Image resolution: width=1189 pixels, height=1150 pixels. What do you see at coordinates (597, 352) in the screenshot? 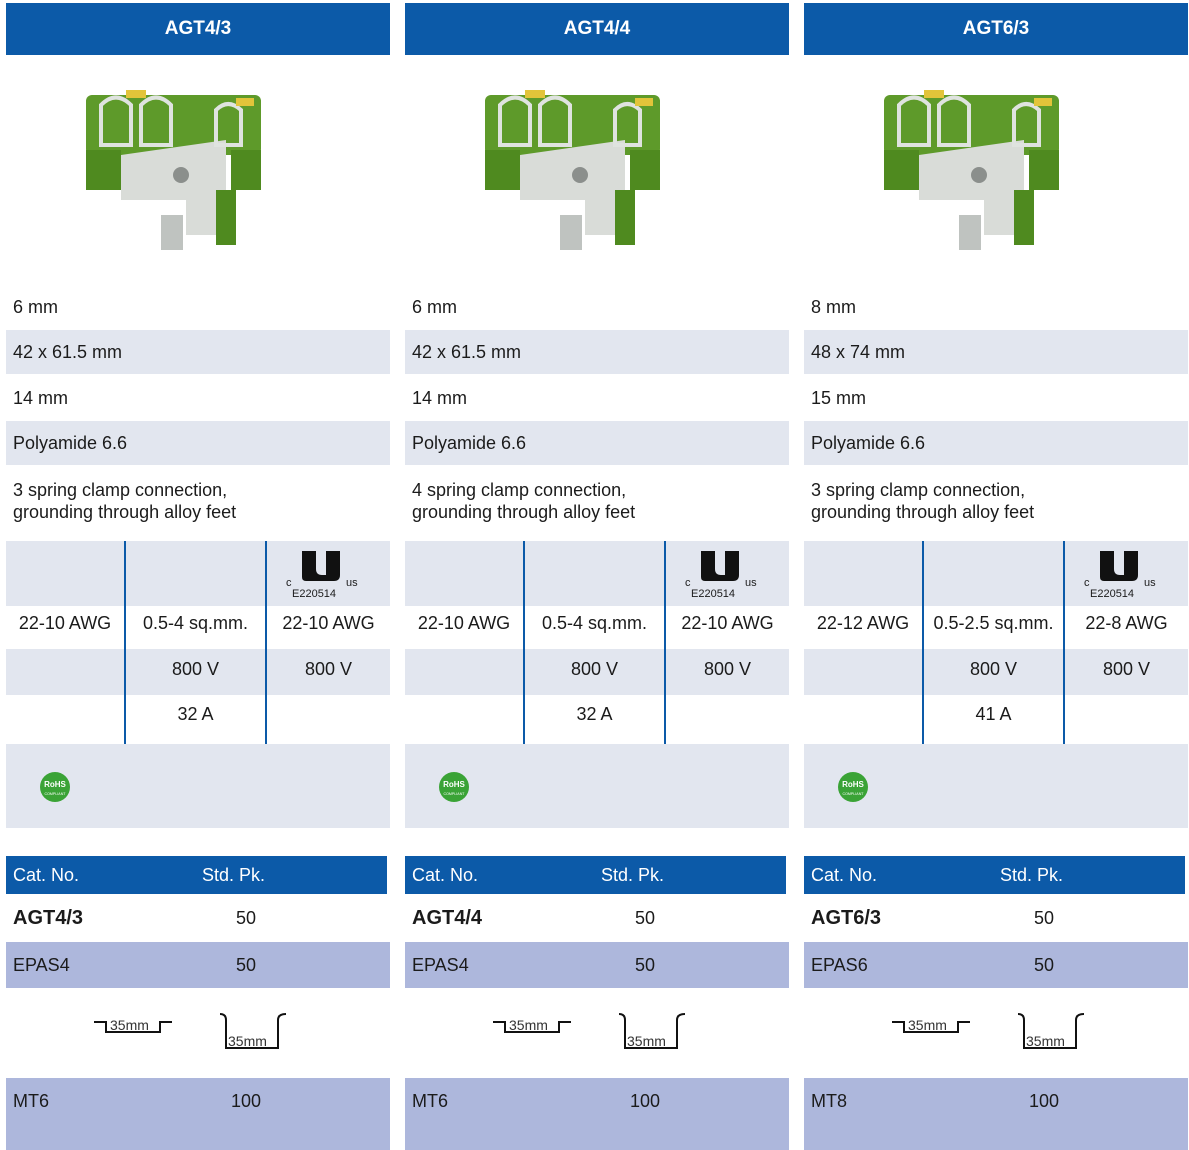
I see `dimensions-row: 42 x 61.5 mm` at bounding box center [597, 352].